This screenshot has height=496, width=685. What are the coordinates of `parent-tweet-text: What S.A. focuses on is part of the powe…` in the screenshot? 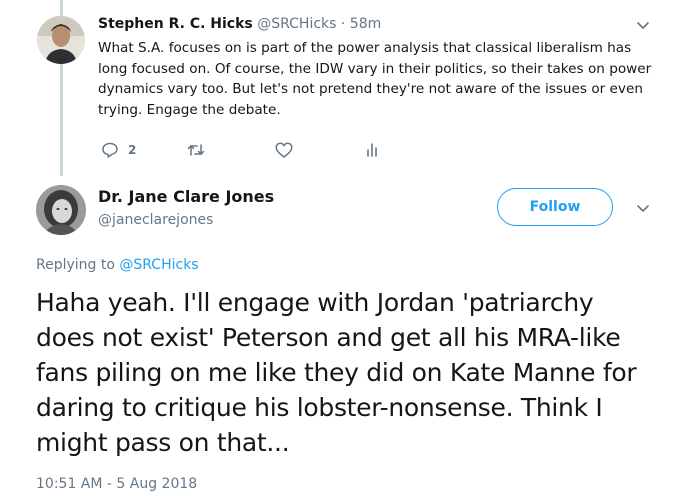 It's located at (375, 79).